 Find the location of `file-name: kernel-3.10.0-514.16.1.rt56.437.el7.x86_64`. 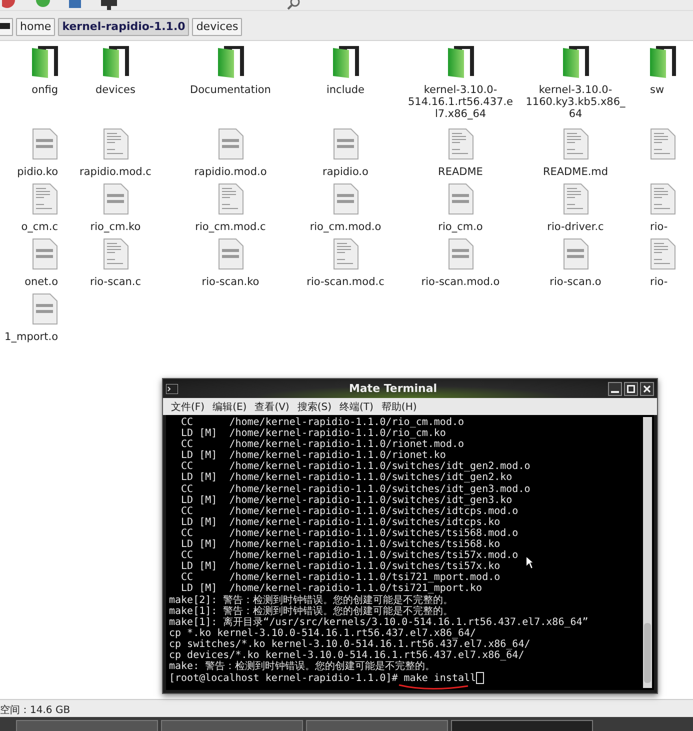

file-name: kernel-3.10.0-514.16.1.rt56.437.el7.x86_64 is located at coordinates (461, 102).